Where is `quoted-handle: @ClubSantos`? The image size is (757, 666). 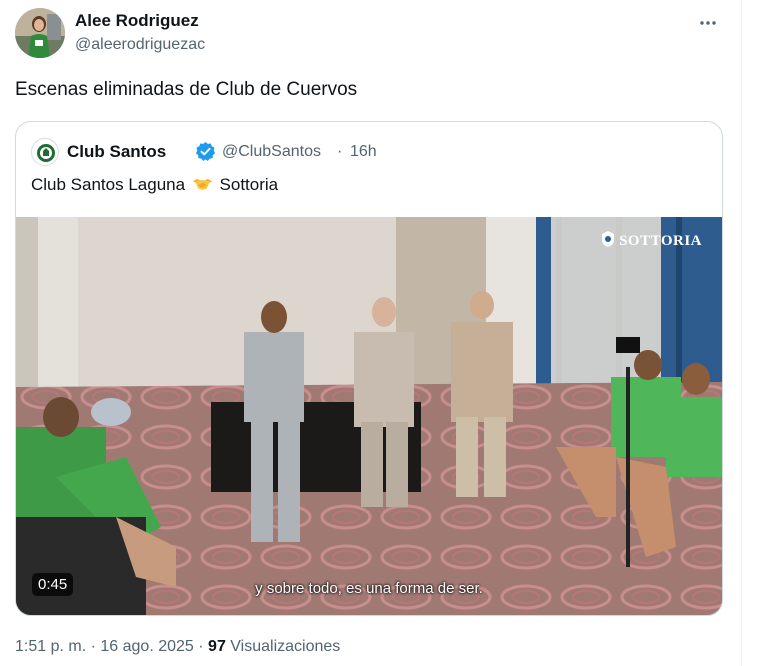
quoted-handle: @ClubSantos is located at coordinates (271, 152).